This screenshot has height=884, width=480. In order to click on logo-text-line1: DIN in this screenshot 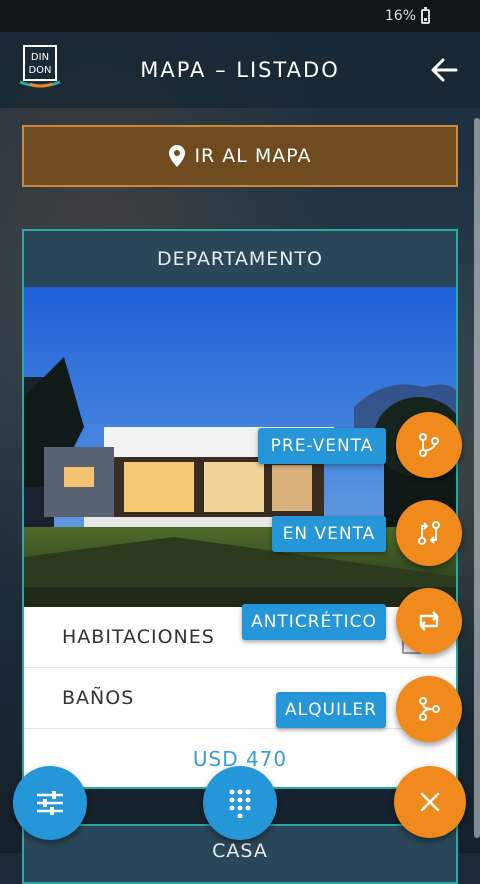, I will do `click(40, 57)`.